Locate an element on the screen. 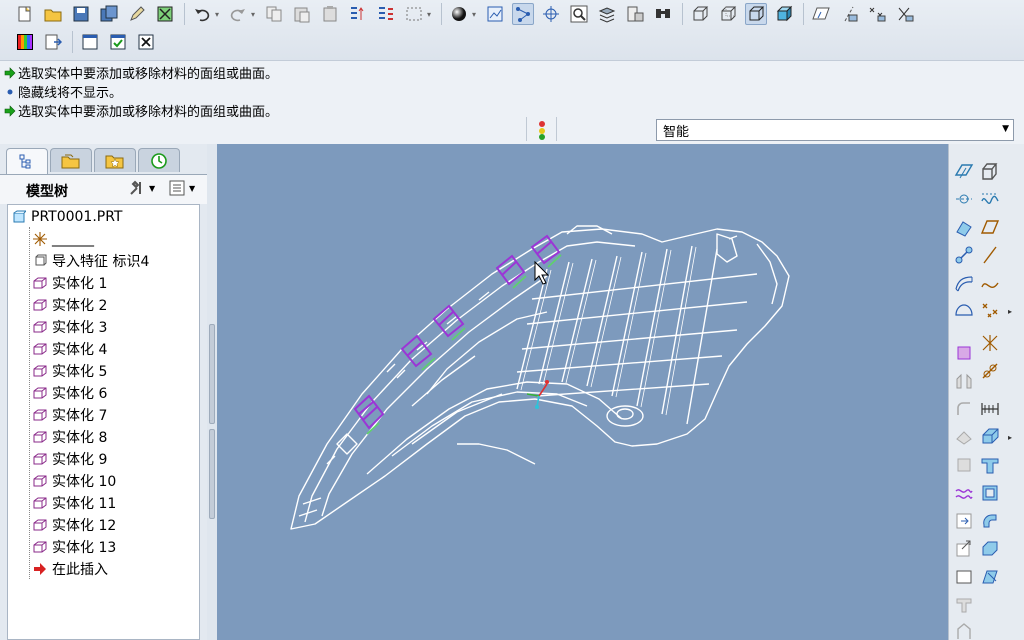 The image size is (1024, 640). selection-filter-select: 智能 ▼ is located at coordinates (835, 130).